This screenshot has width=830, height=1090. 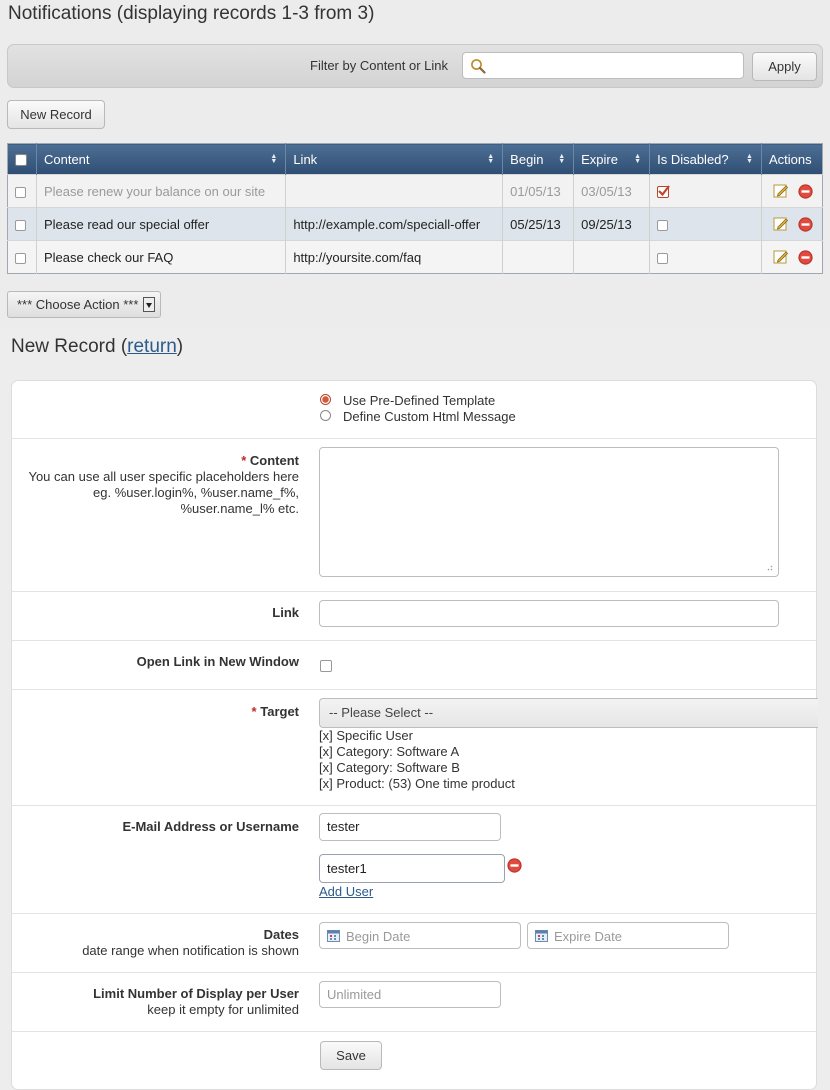 What do you see at coordinates (478, 66) in the screenshot?
I see `search-icon` at bounding box center [478, 66].